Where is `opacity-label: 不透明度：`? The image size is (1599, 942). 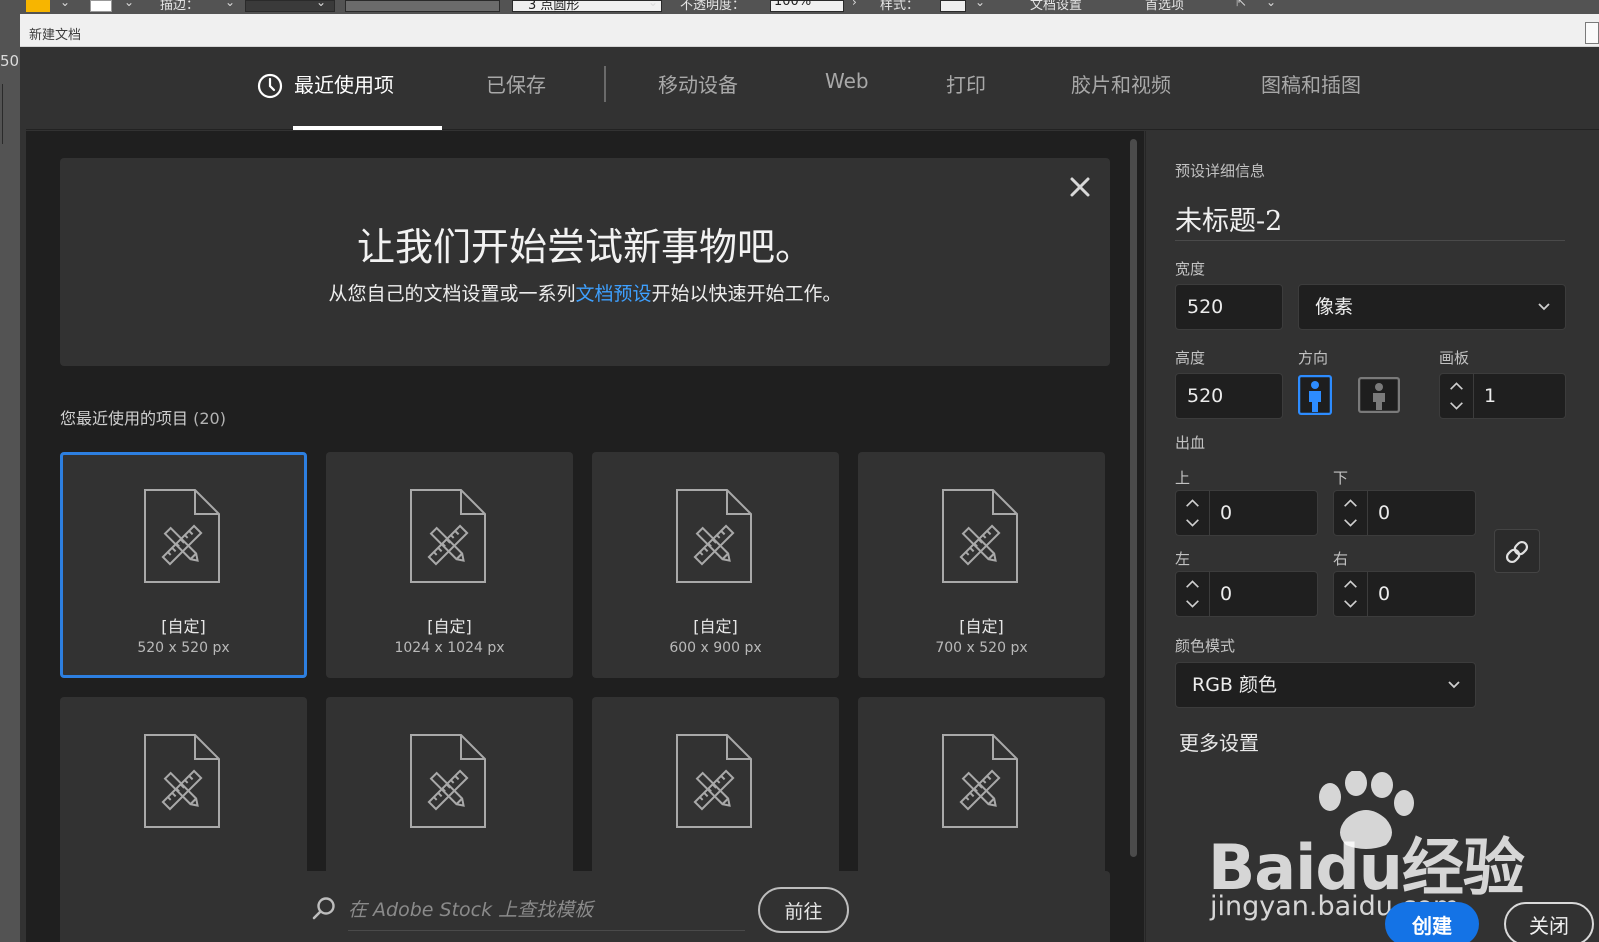
opacity-label: 不透明度： is located at coordinates (713, 6).